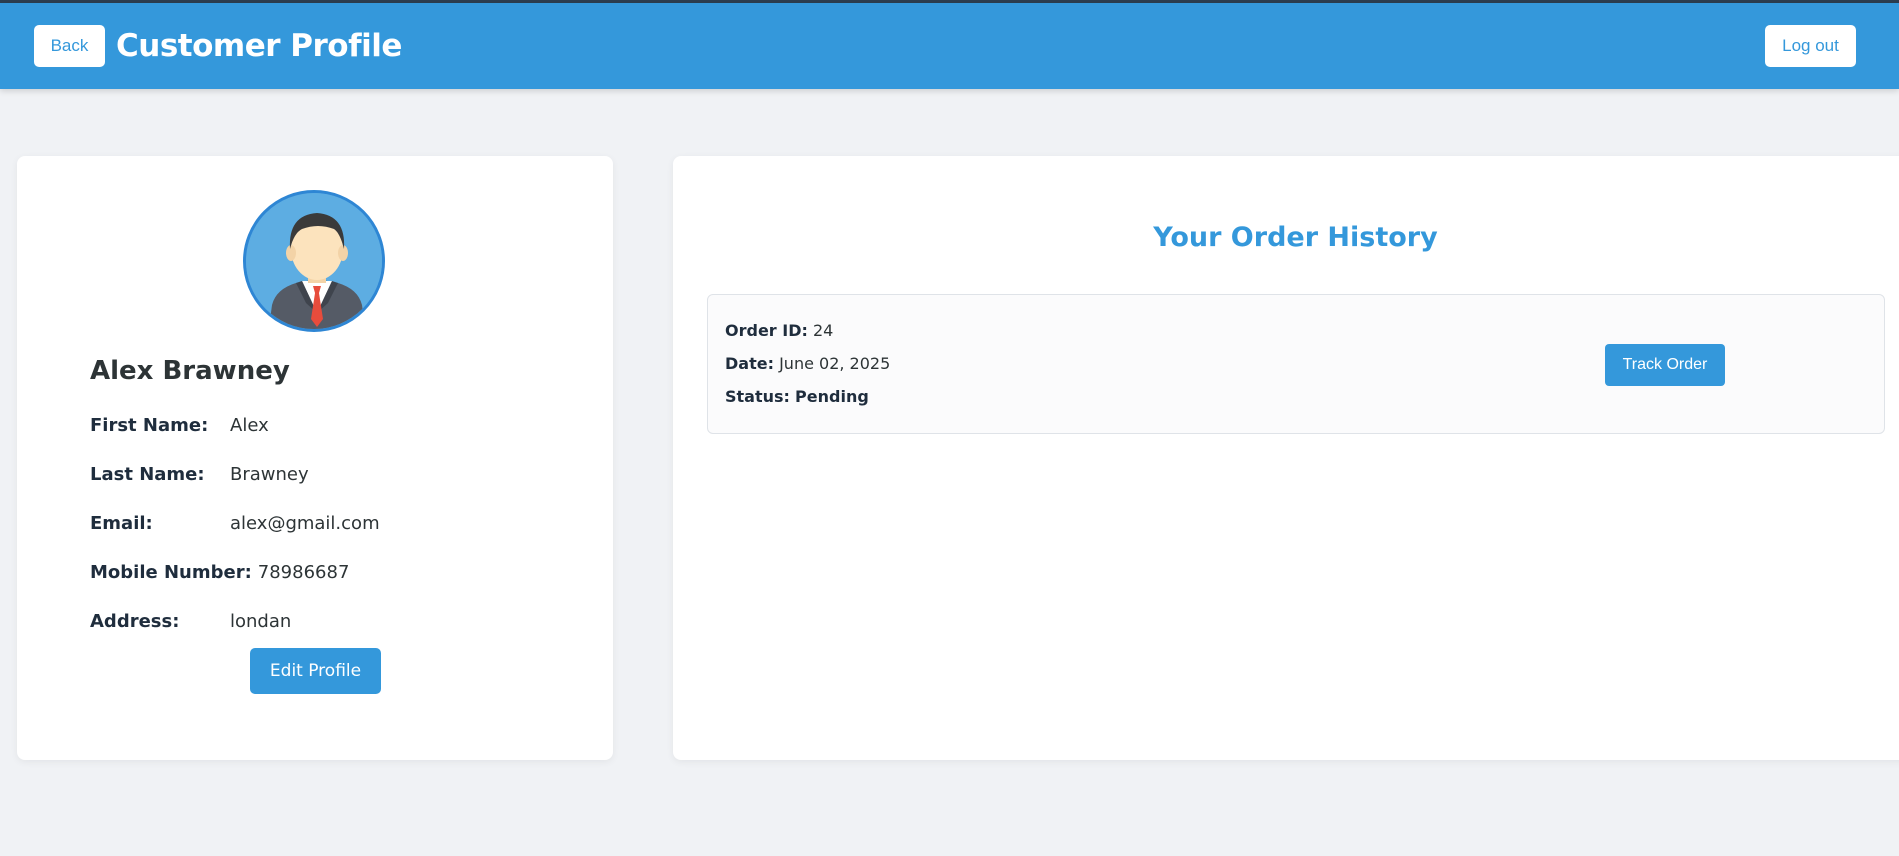 The width and height of the screenshot is (1899, 856). What do you see at coordinates (1295, 237) in the screenshot?
I see `order-history-title: Your Order History` at bounding box center [1295, 237].